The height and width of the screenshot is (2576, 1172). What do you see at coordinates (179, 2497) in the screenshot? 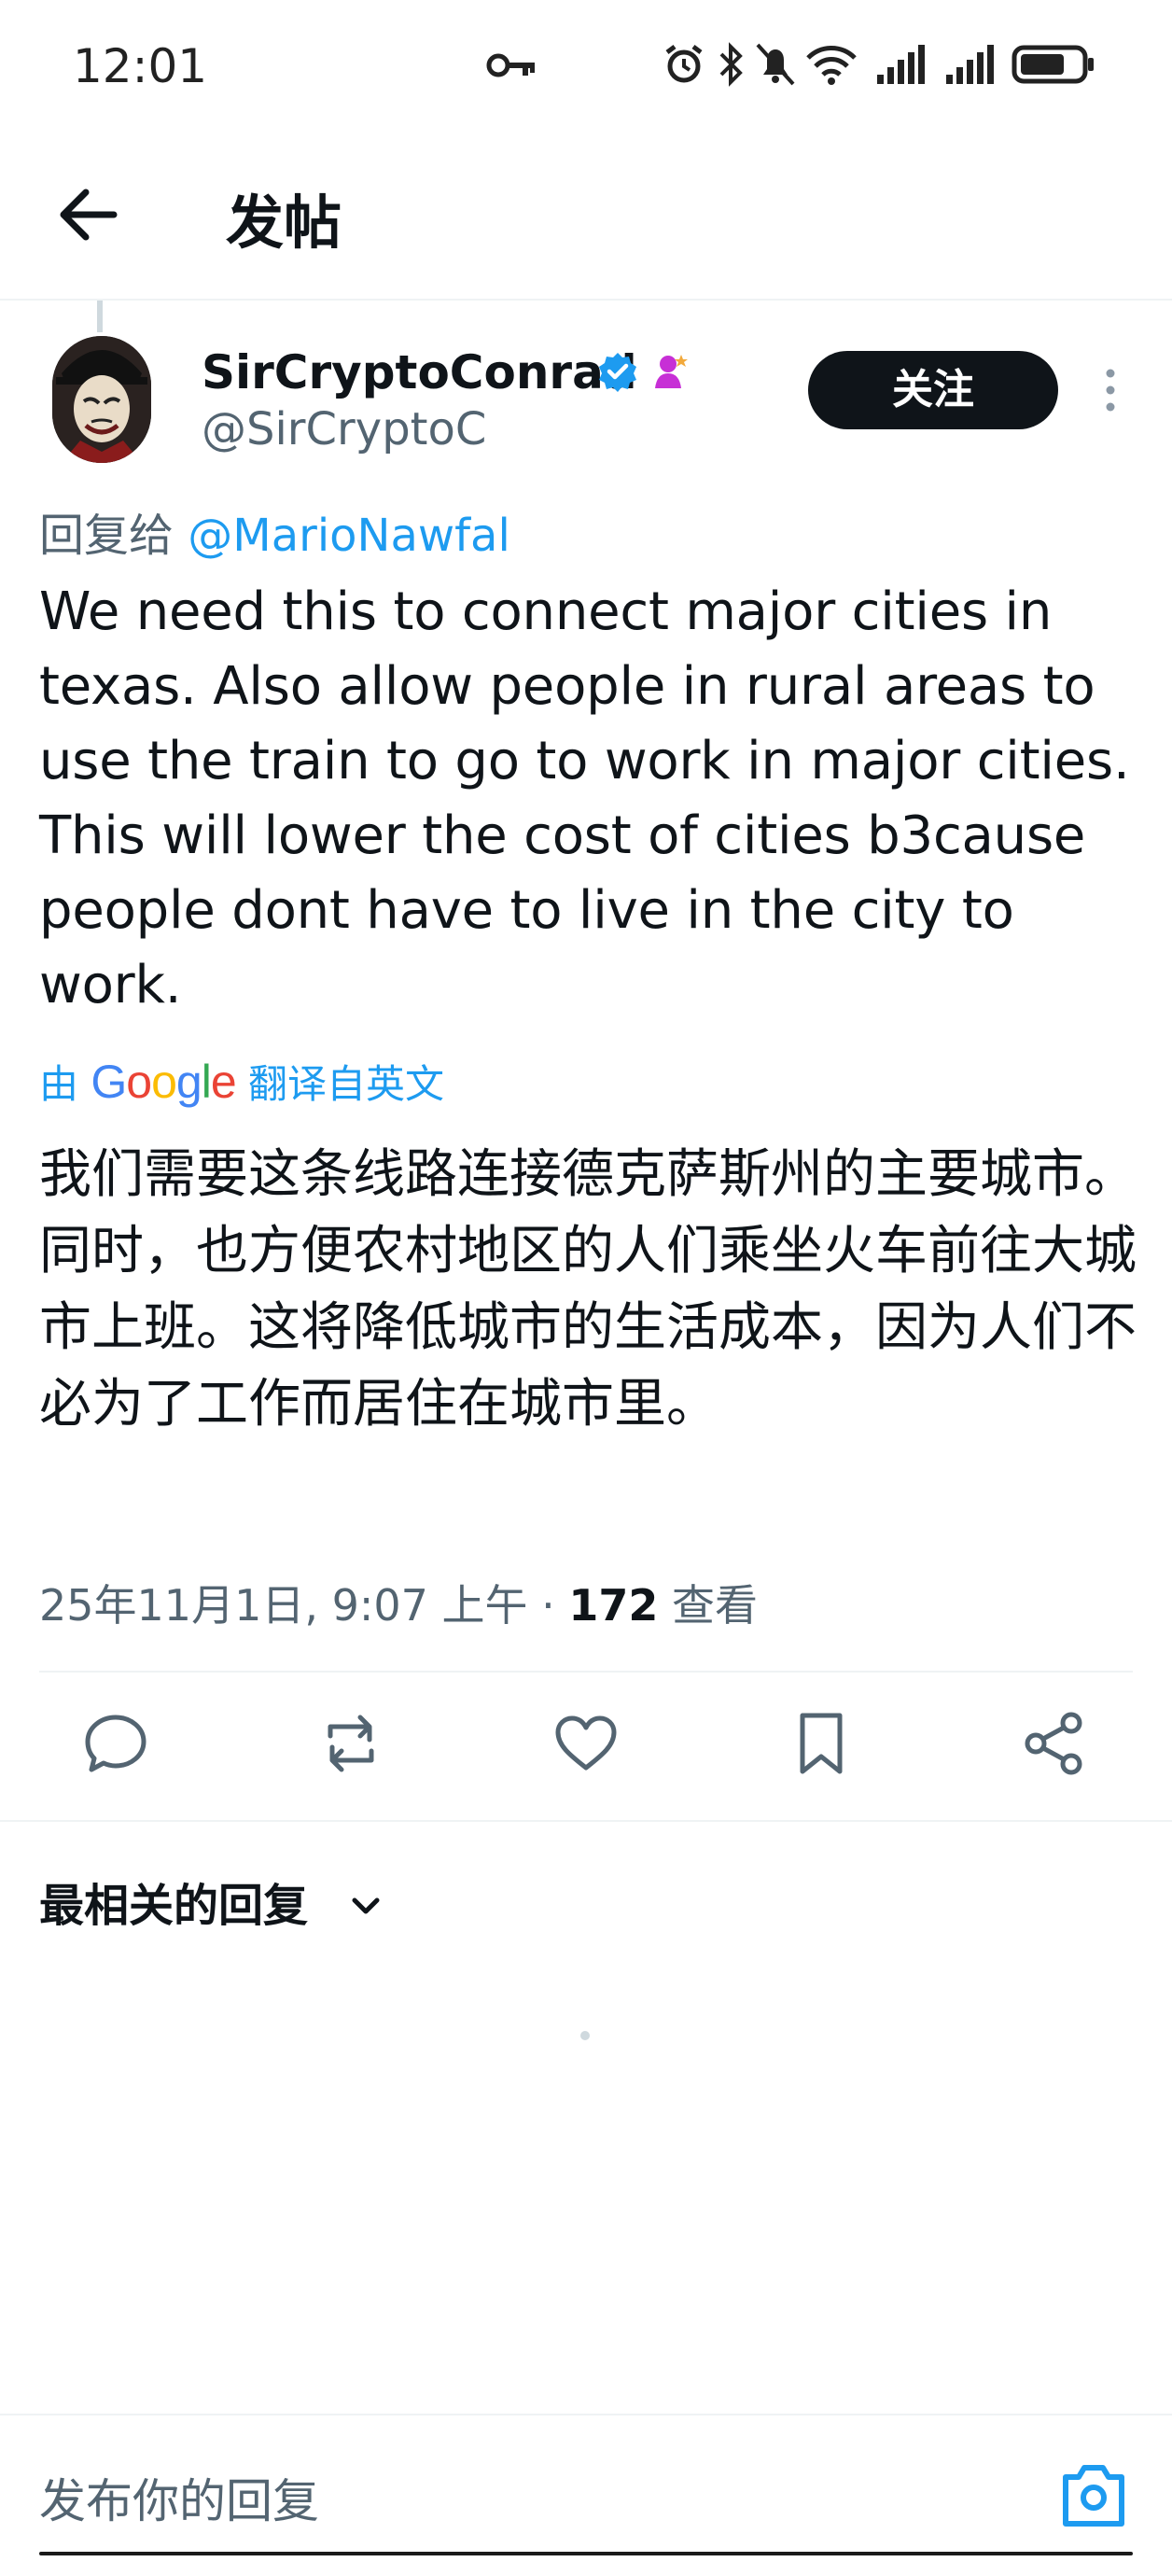
I see `reply-composer-input: 发布你的回复` at bounding box center [179, 2497].